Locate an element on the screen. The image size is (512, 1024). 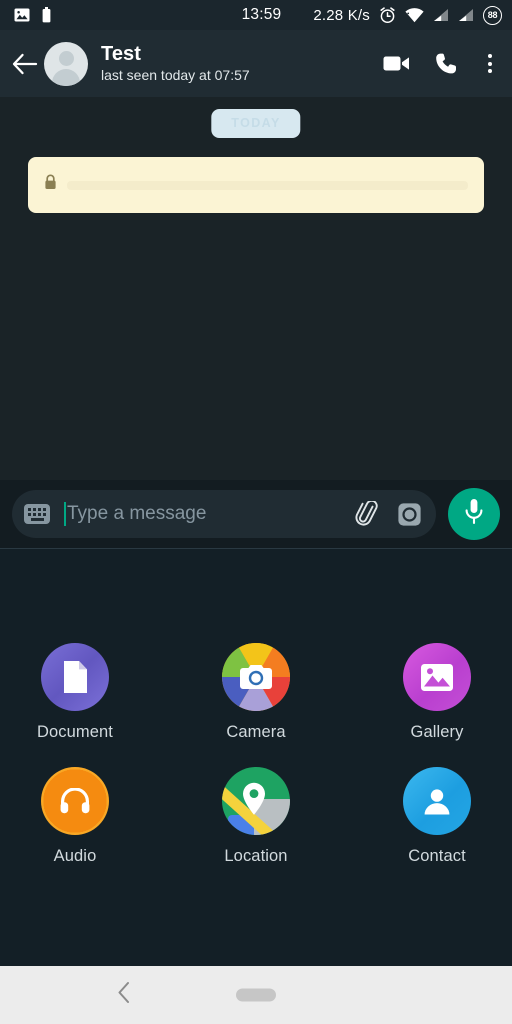
back-arrow-icon is located at coordinates (25, 64).